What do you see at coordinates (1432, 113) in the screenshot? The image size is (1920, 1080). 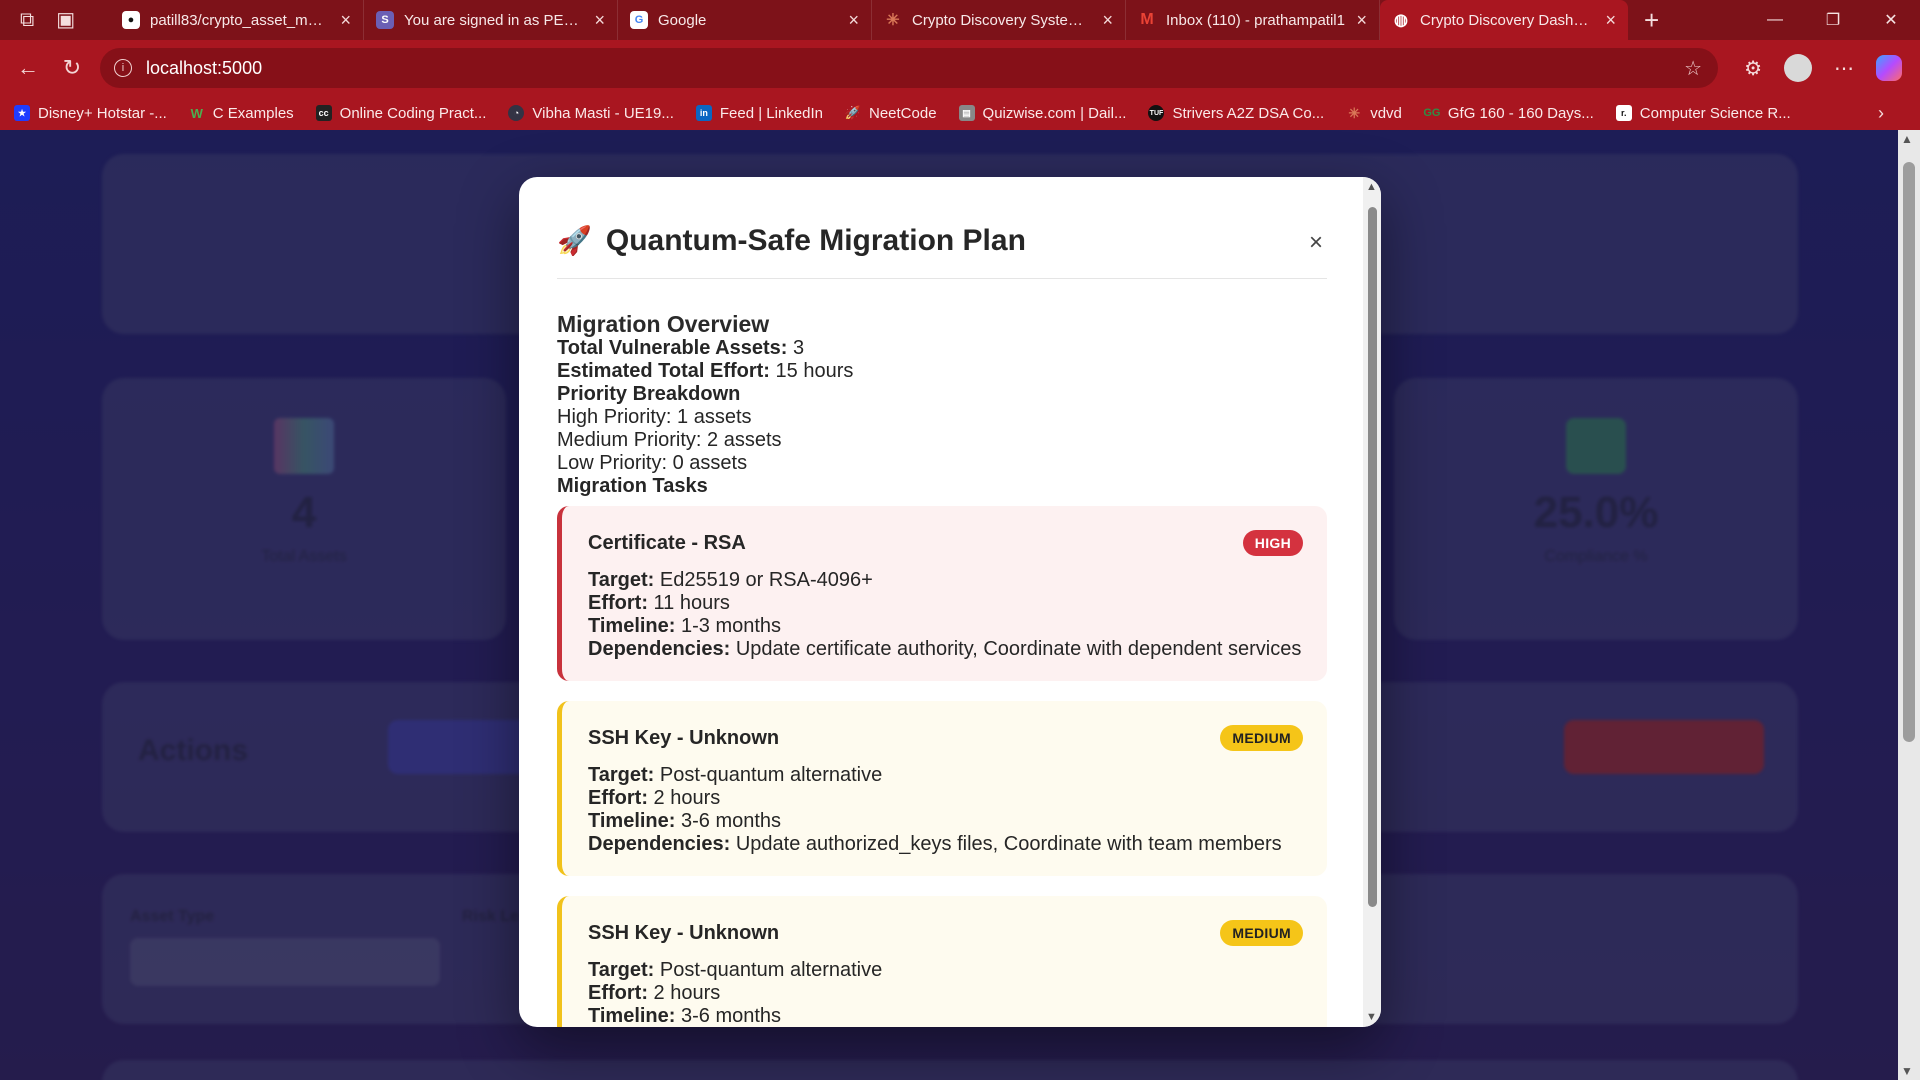 I see `gfg-icon: GG` at bounding box center [1432, 113].